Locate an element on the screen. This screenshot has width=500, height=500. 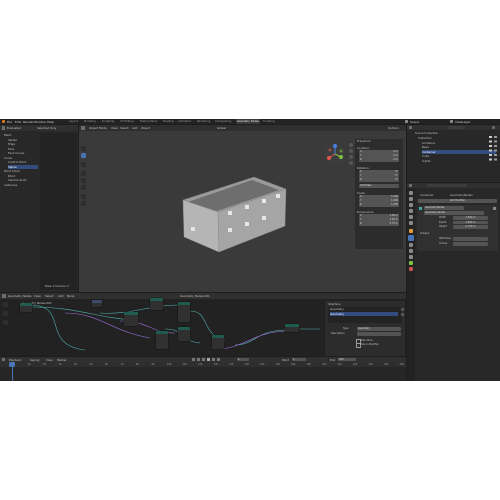
scene-selector: Scene is located at coordinates (414, 122).